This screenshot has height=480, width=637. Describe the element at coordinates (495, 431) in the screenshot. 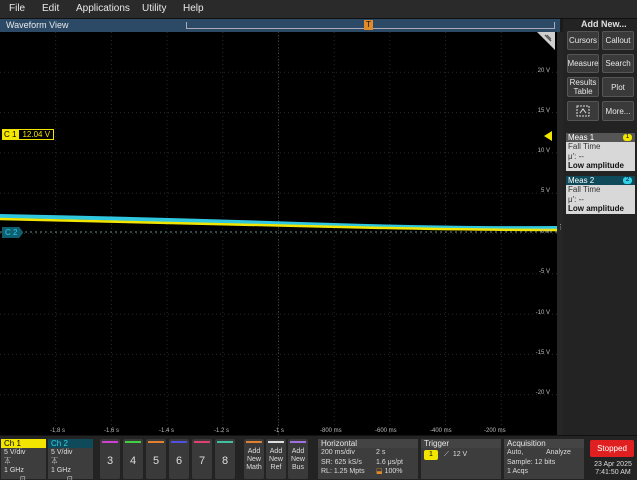

I see `x-axis-label: -200 ms` at that location.